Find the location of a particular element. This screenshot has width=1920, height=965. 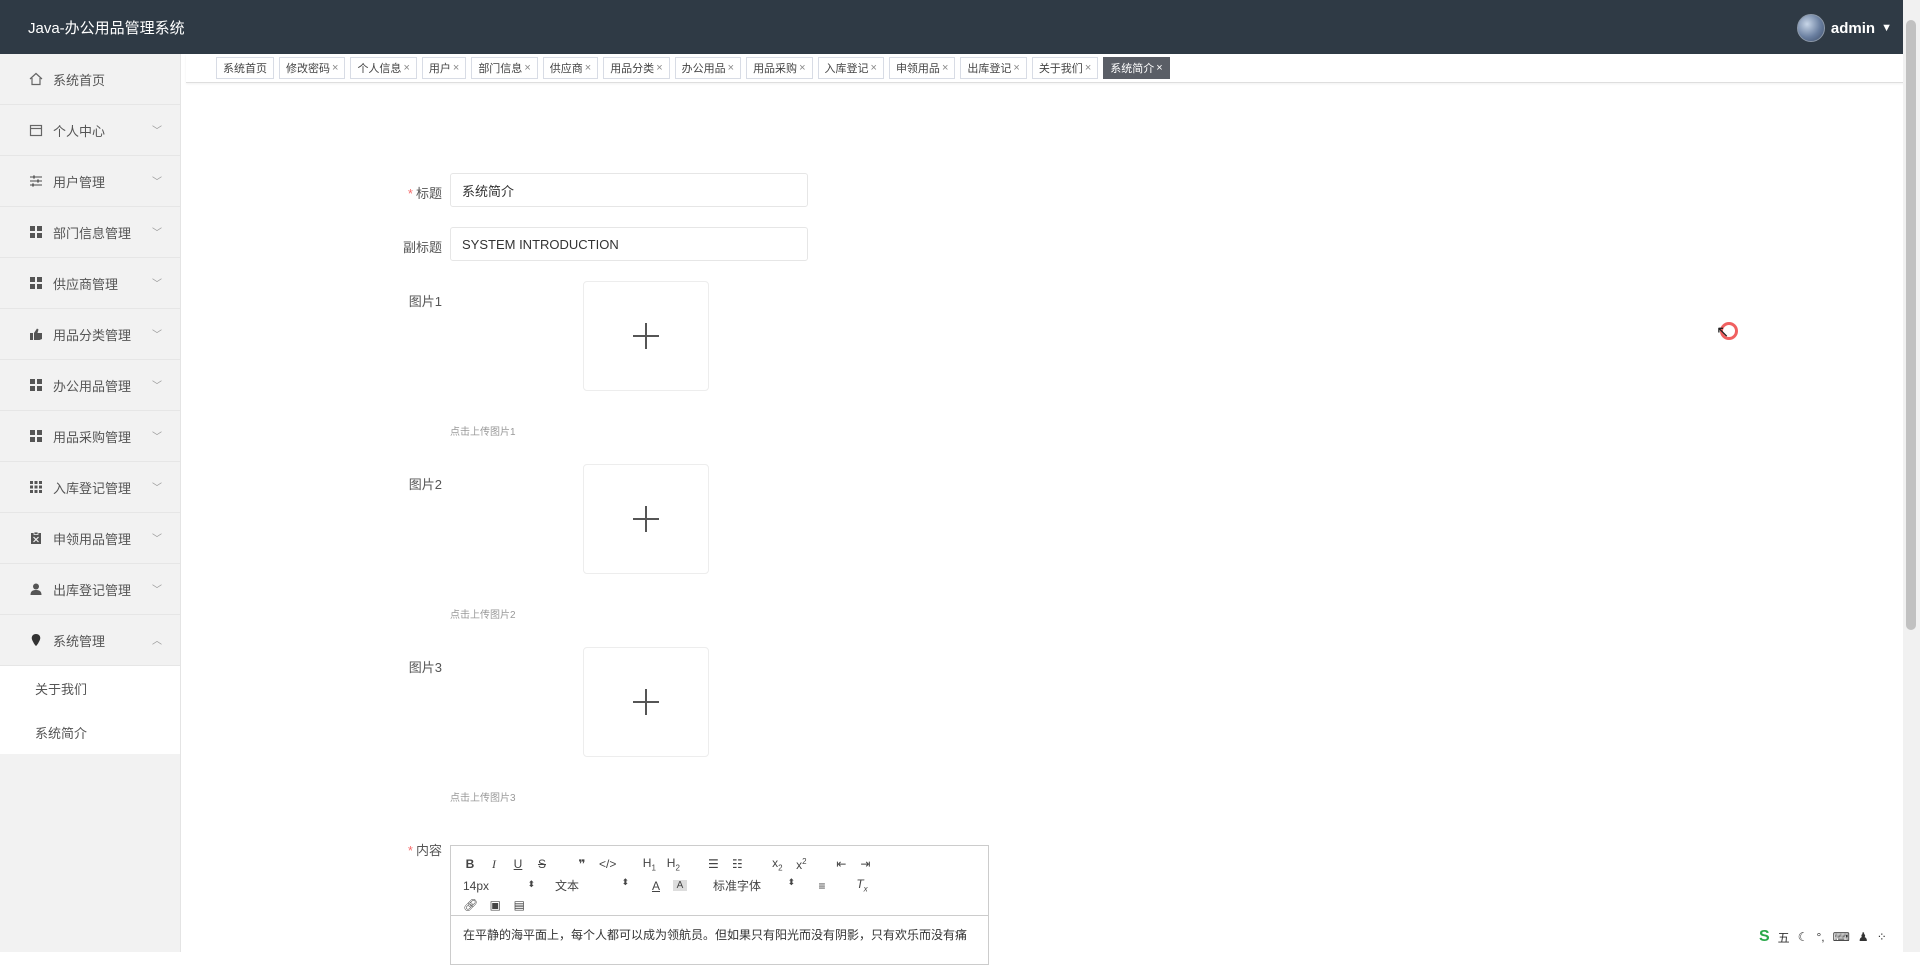

ime-logo-icon: S is located at coordinates (1764, 936).